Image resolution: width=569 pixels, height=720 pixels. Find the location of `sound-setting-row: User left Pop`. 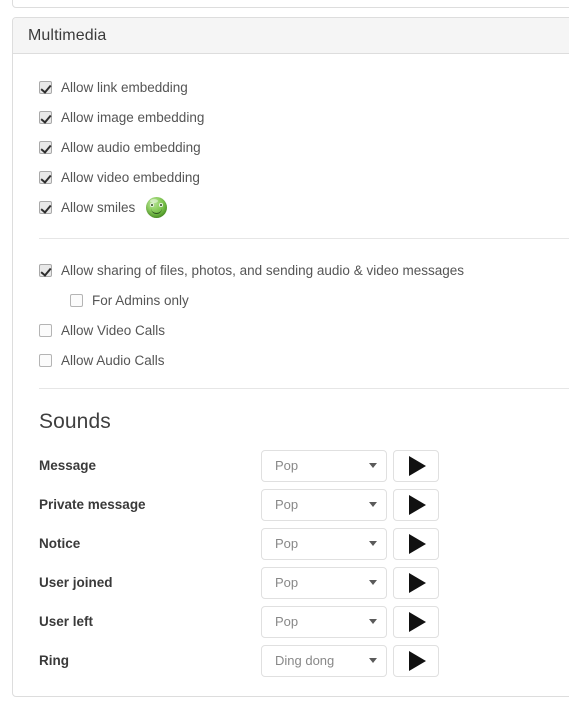

sound-setting-row: User left Pop is located at coordinates (298, 621).